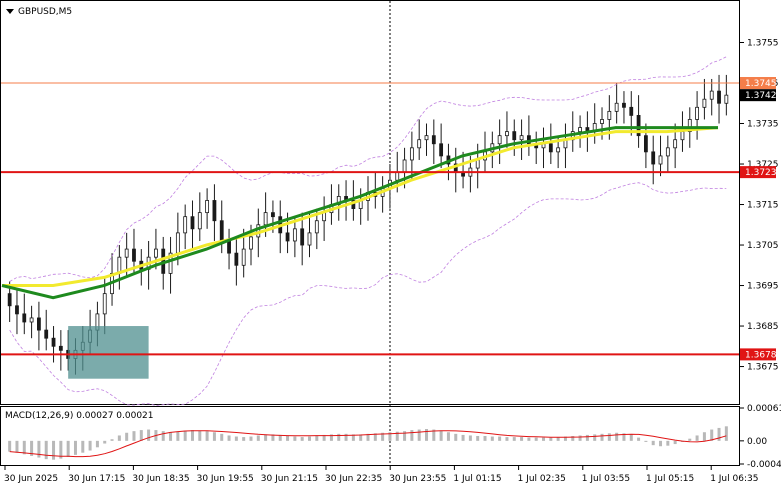  Describe the element at coordinates (761, 173) in the screenshot. I see `price-level-tag-label: 1.3723` at that location.